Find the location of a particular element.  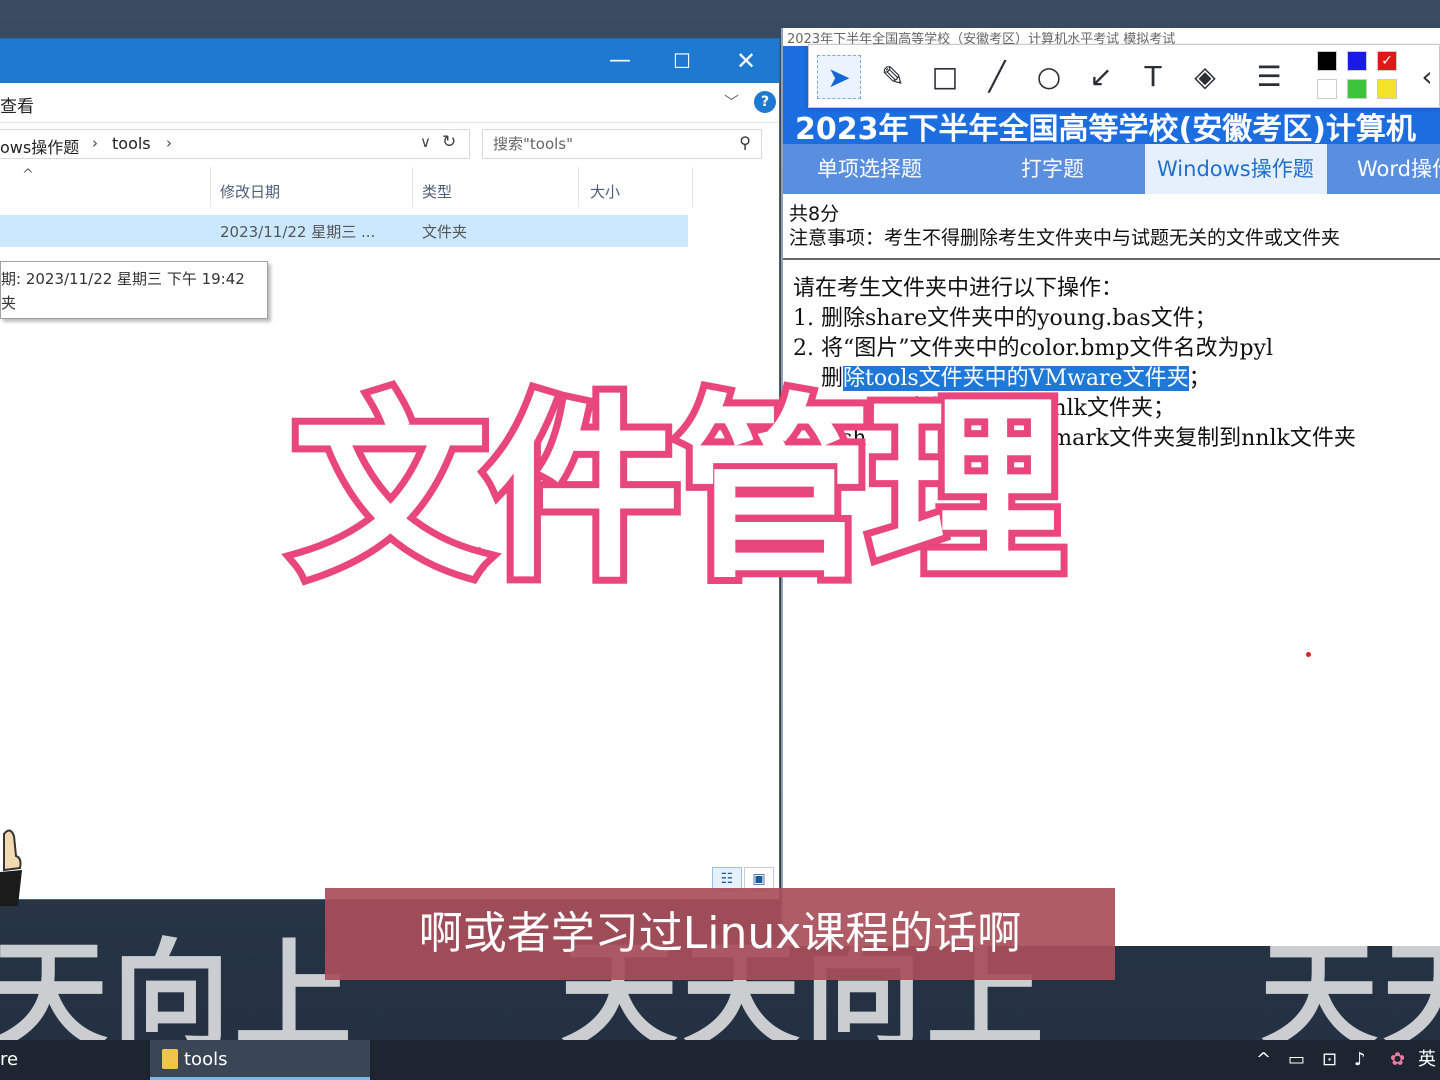

annotation-toolbar: ➤ ✎ □ ╱ ○ ↙ T ◈ ☰ ✓ ‹ is located at coordinates (1124, 76).